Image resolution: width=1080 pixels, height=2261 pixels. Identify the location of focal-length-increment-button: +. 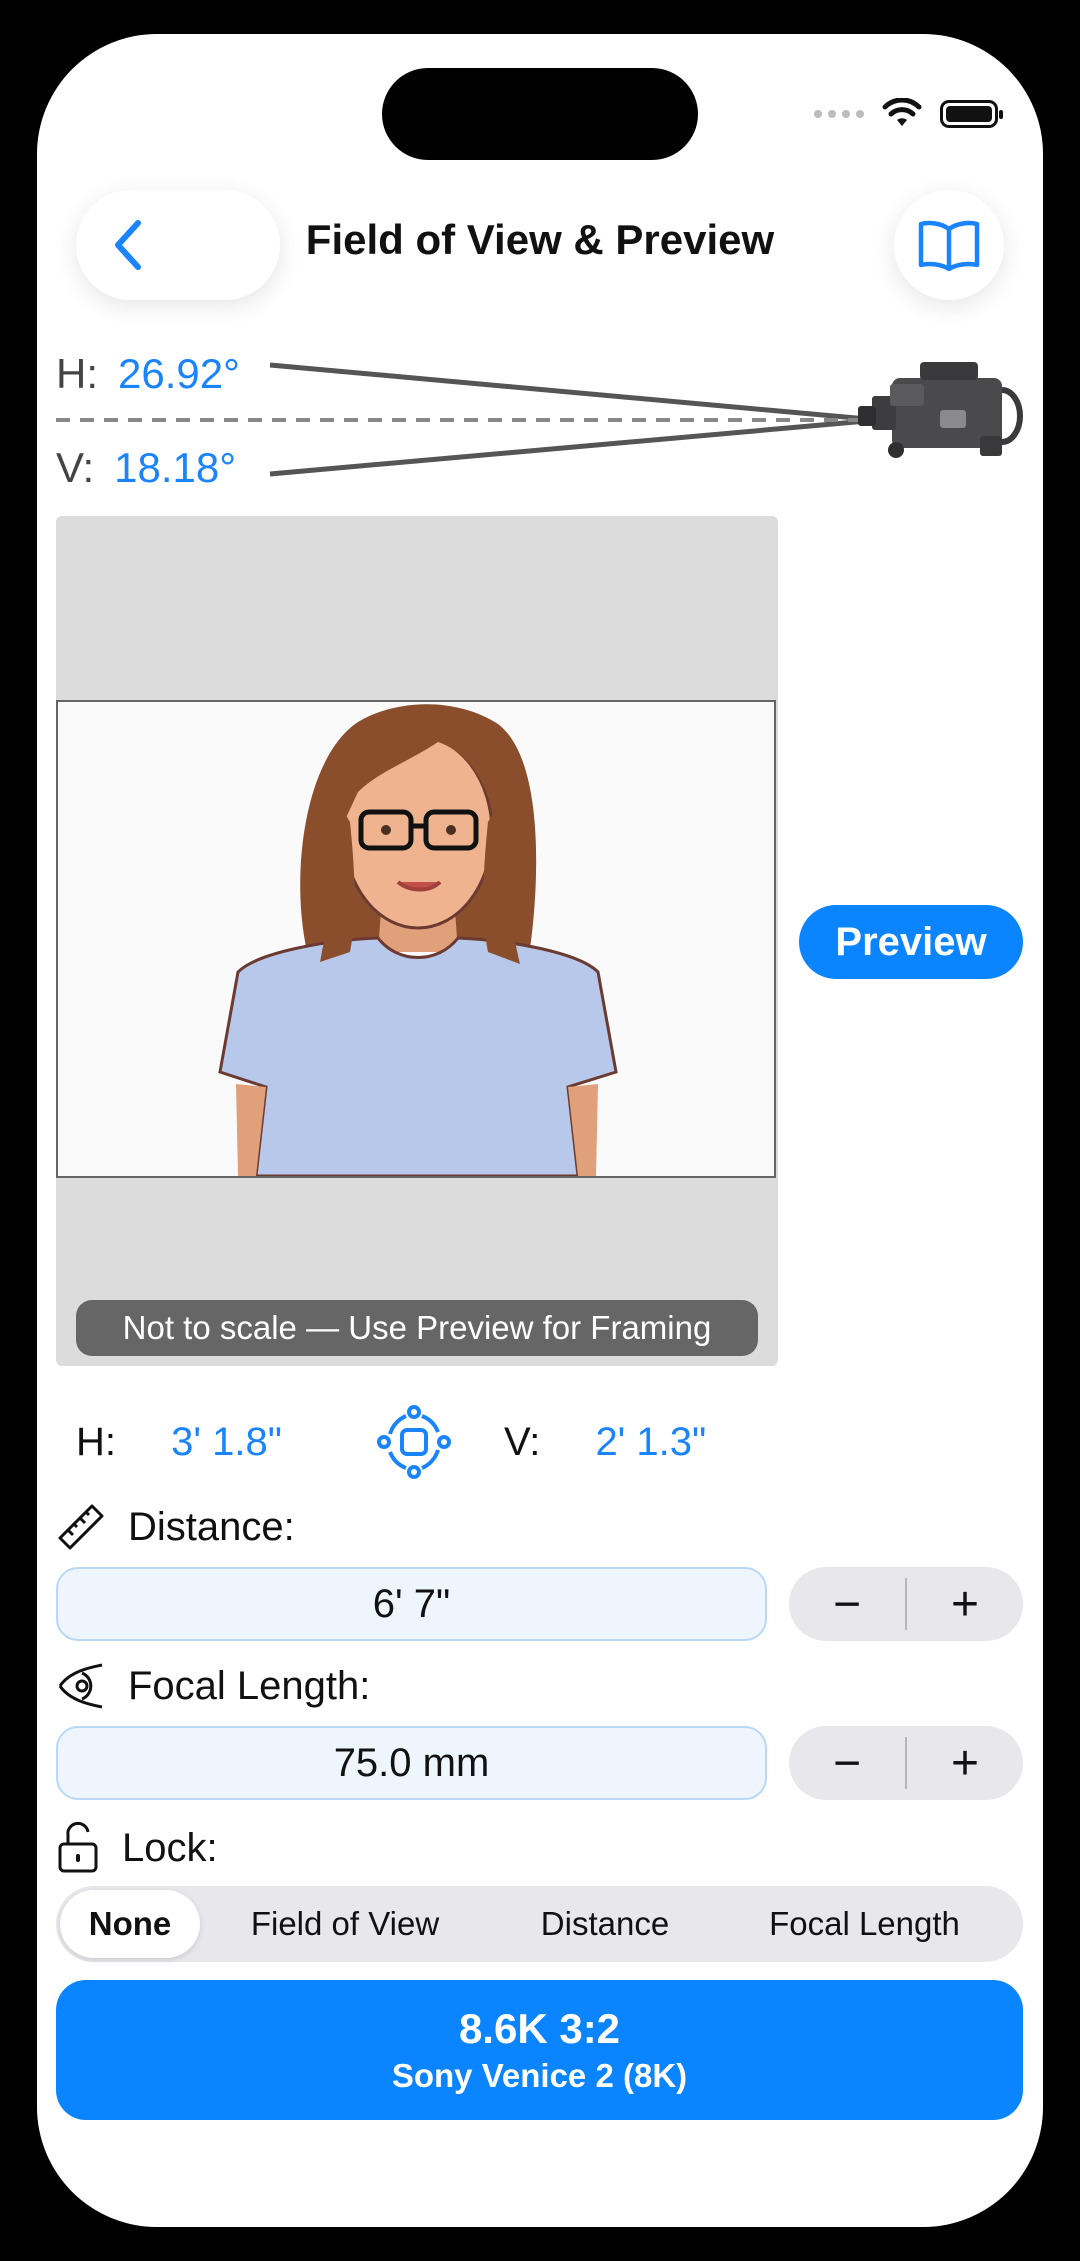
(965, 1763).